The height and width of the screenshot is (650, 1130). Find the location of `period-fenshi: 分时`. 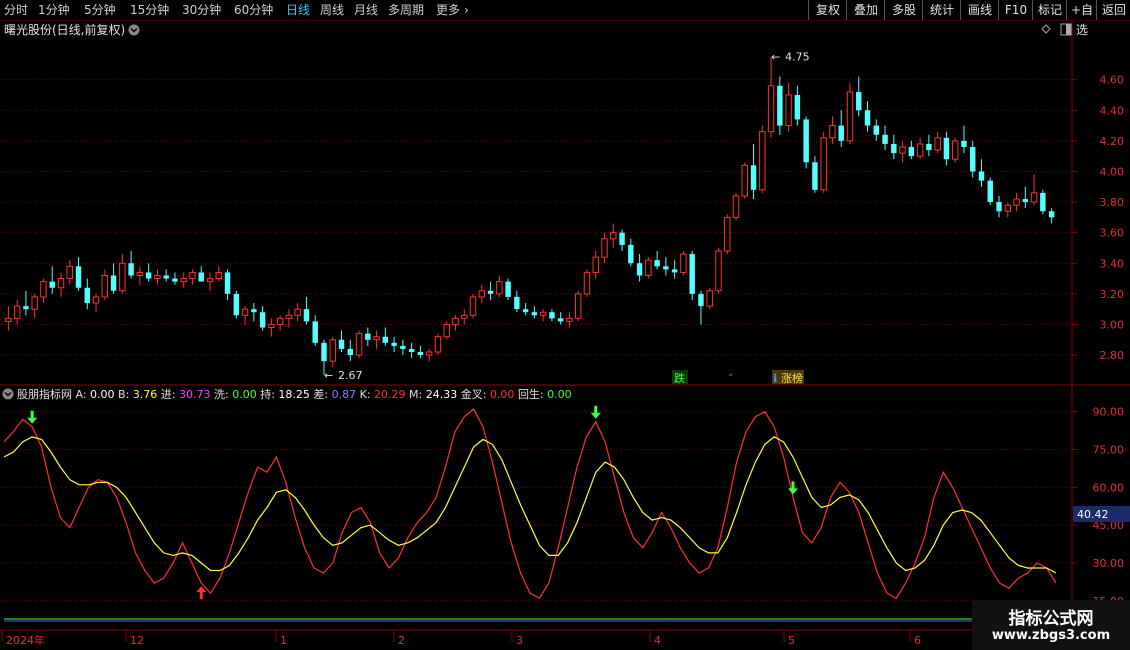

period-fenshi: 分时 is located at coordinates (16, 10).